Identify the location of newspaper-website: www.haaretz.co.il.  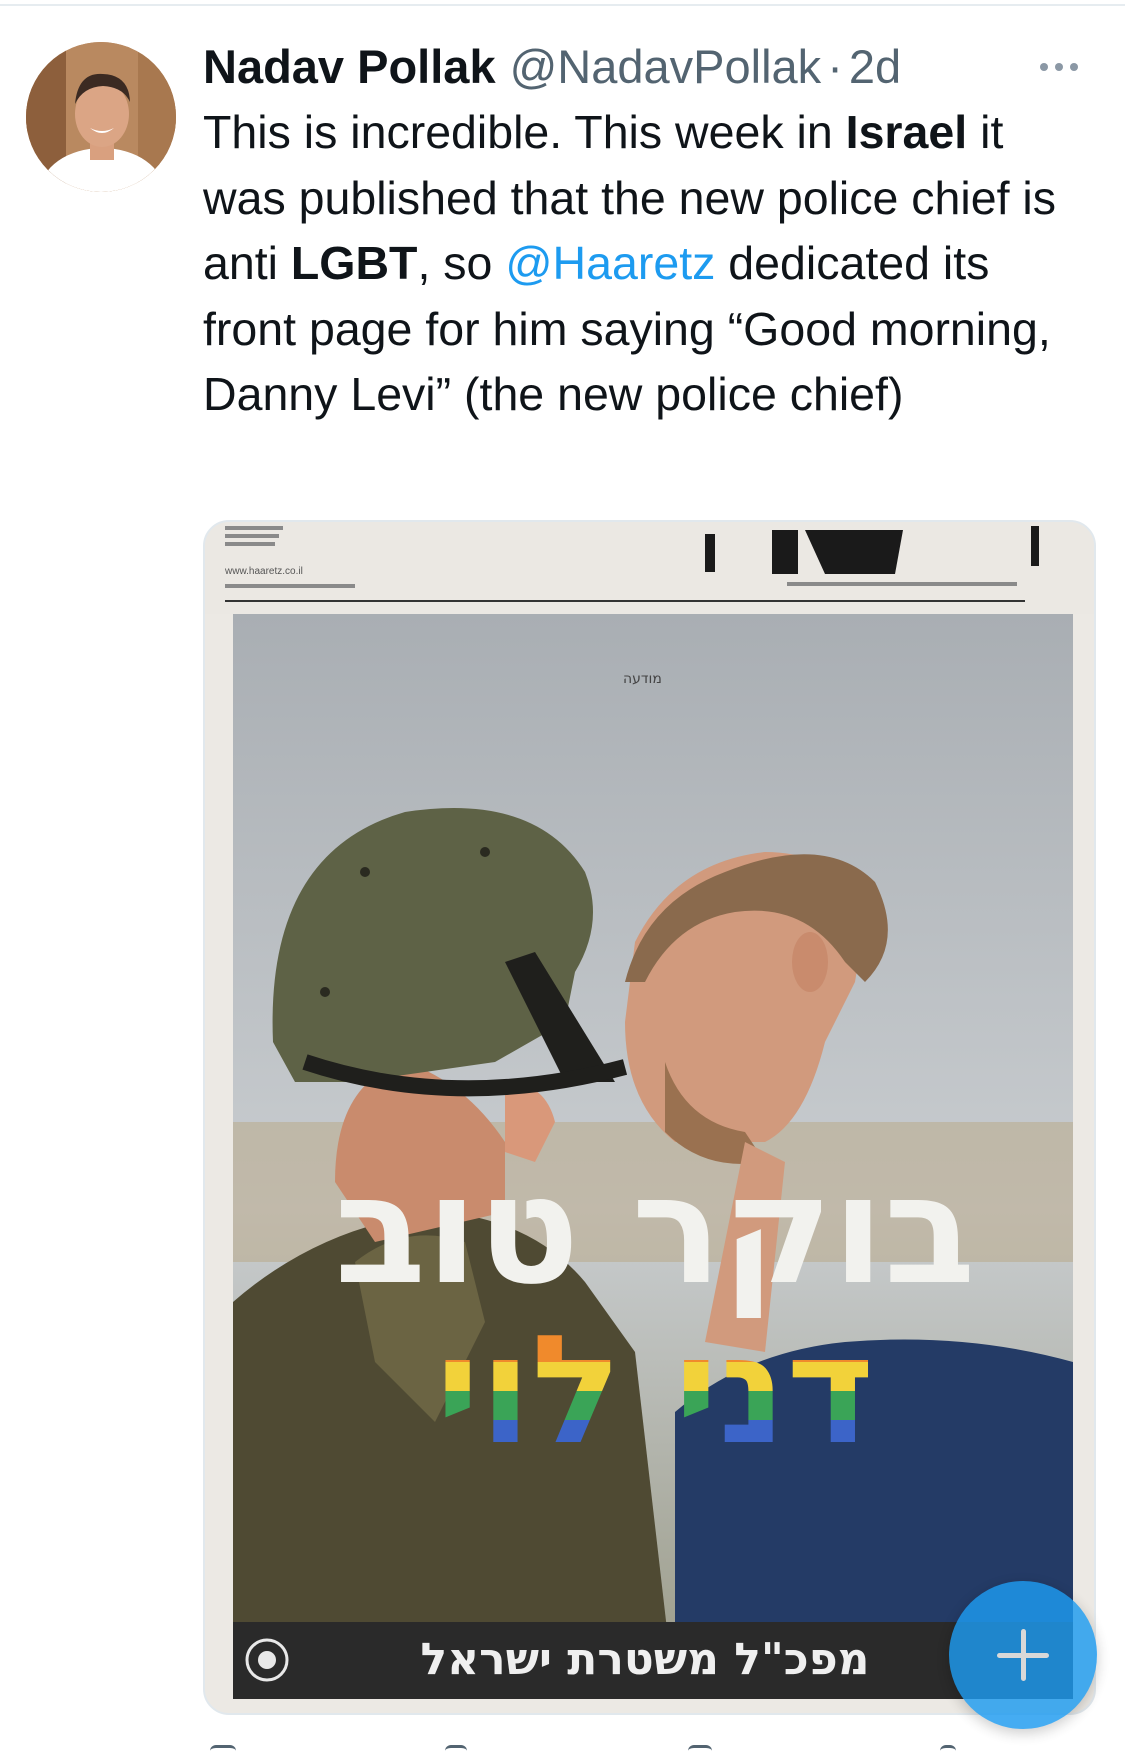
(263, 571).